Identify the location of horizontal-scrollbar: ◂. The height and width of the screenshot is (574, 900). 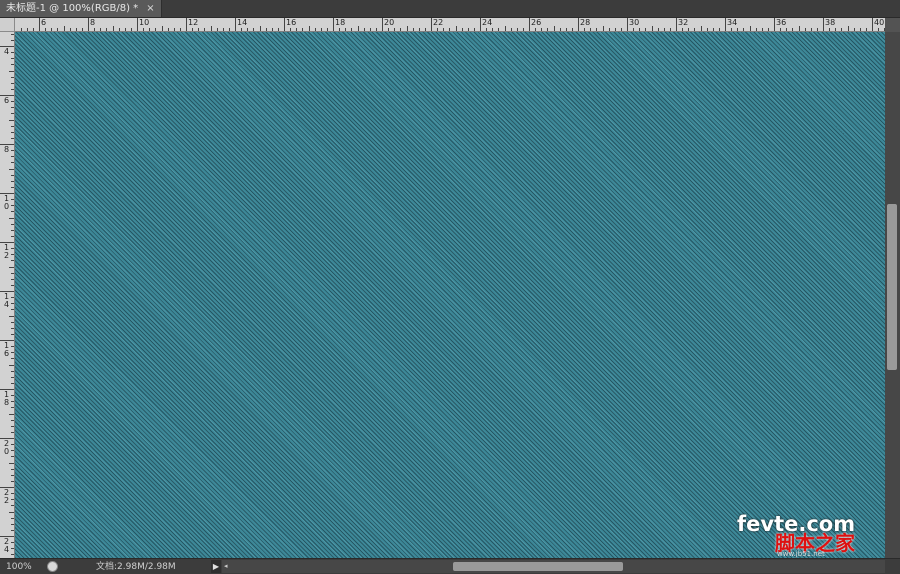
(553, 566).